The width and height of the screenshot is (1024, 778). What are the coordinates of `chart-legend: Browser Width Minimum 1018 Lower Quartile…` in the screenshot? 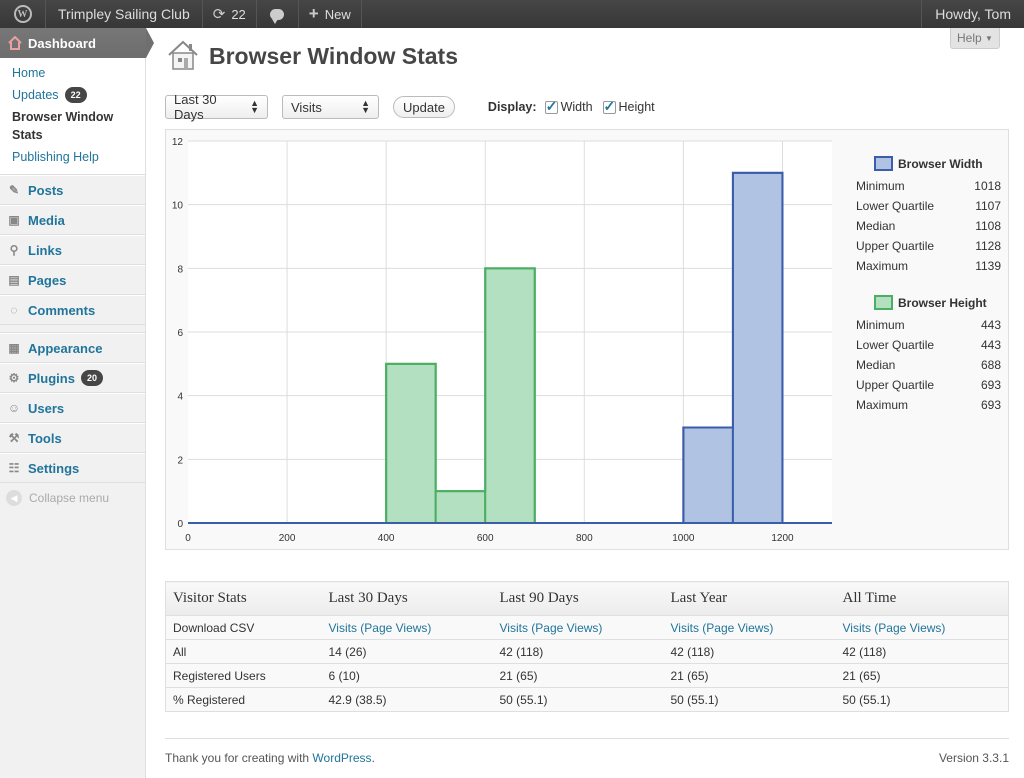 It's located at (928, 285).